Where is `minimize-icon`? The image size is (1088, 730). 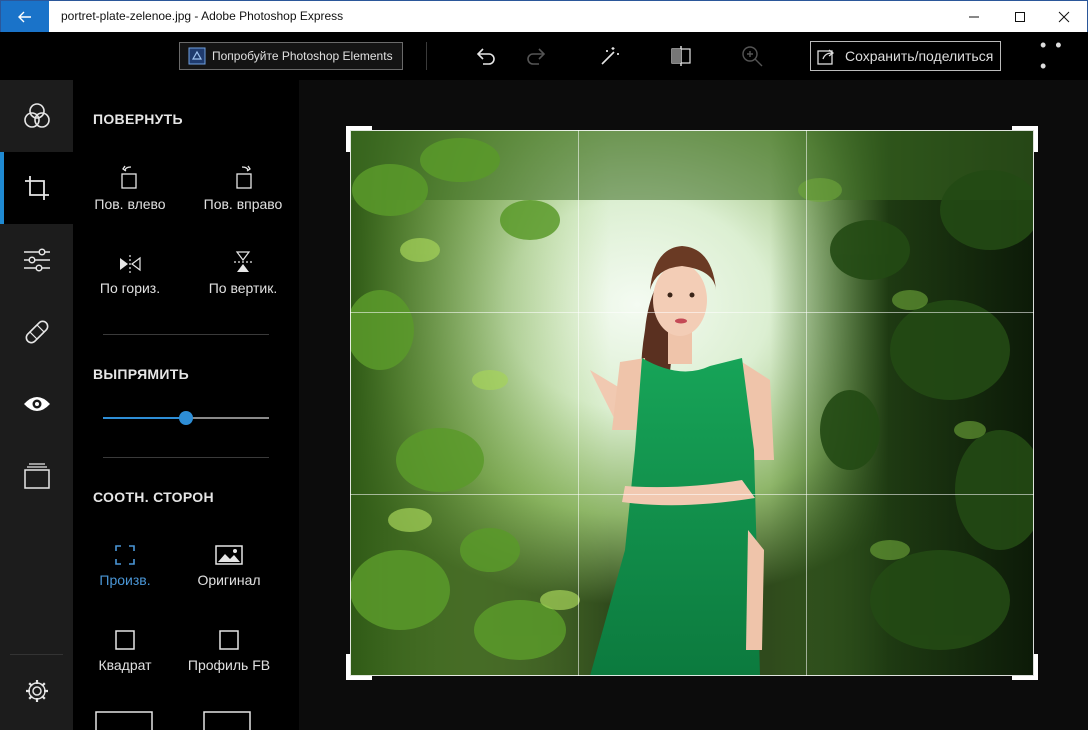 minimize-icon is located at coordinates (974, 17).